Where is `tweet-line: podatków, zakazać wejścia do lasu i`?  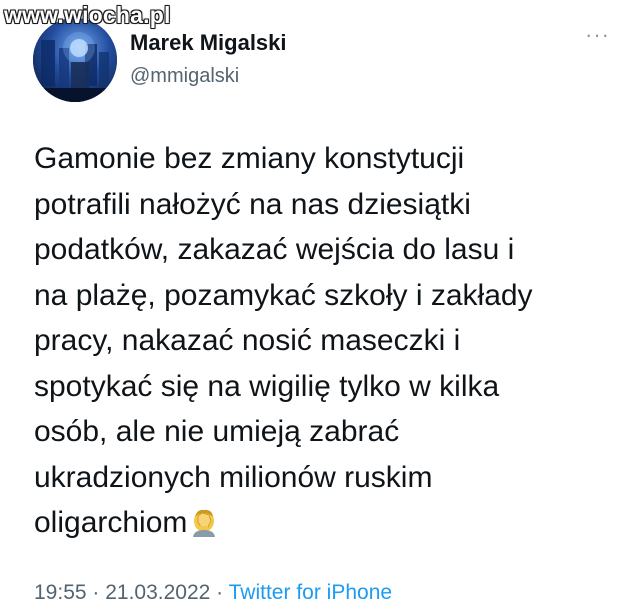
tweet-line: podatków, zakazać wejścia do lasu i is located at coordinates (274, 249).